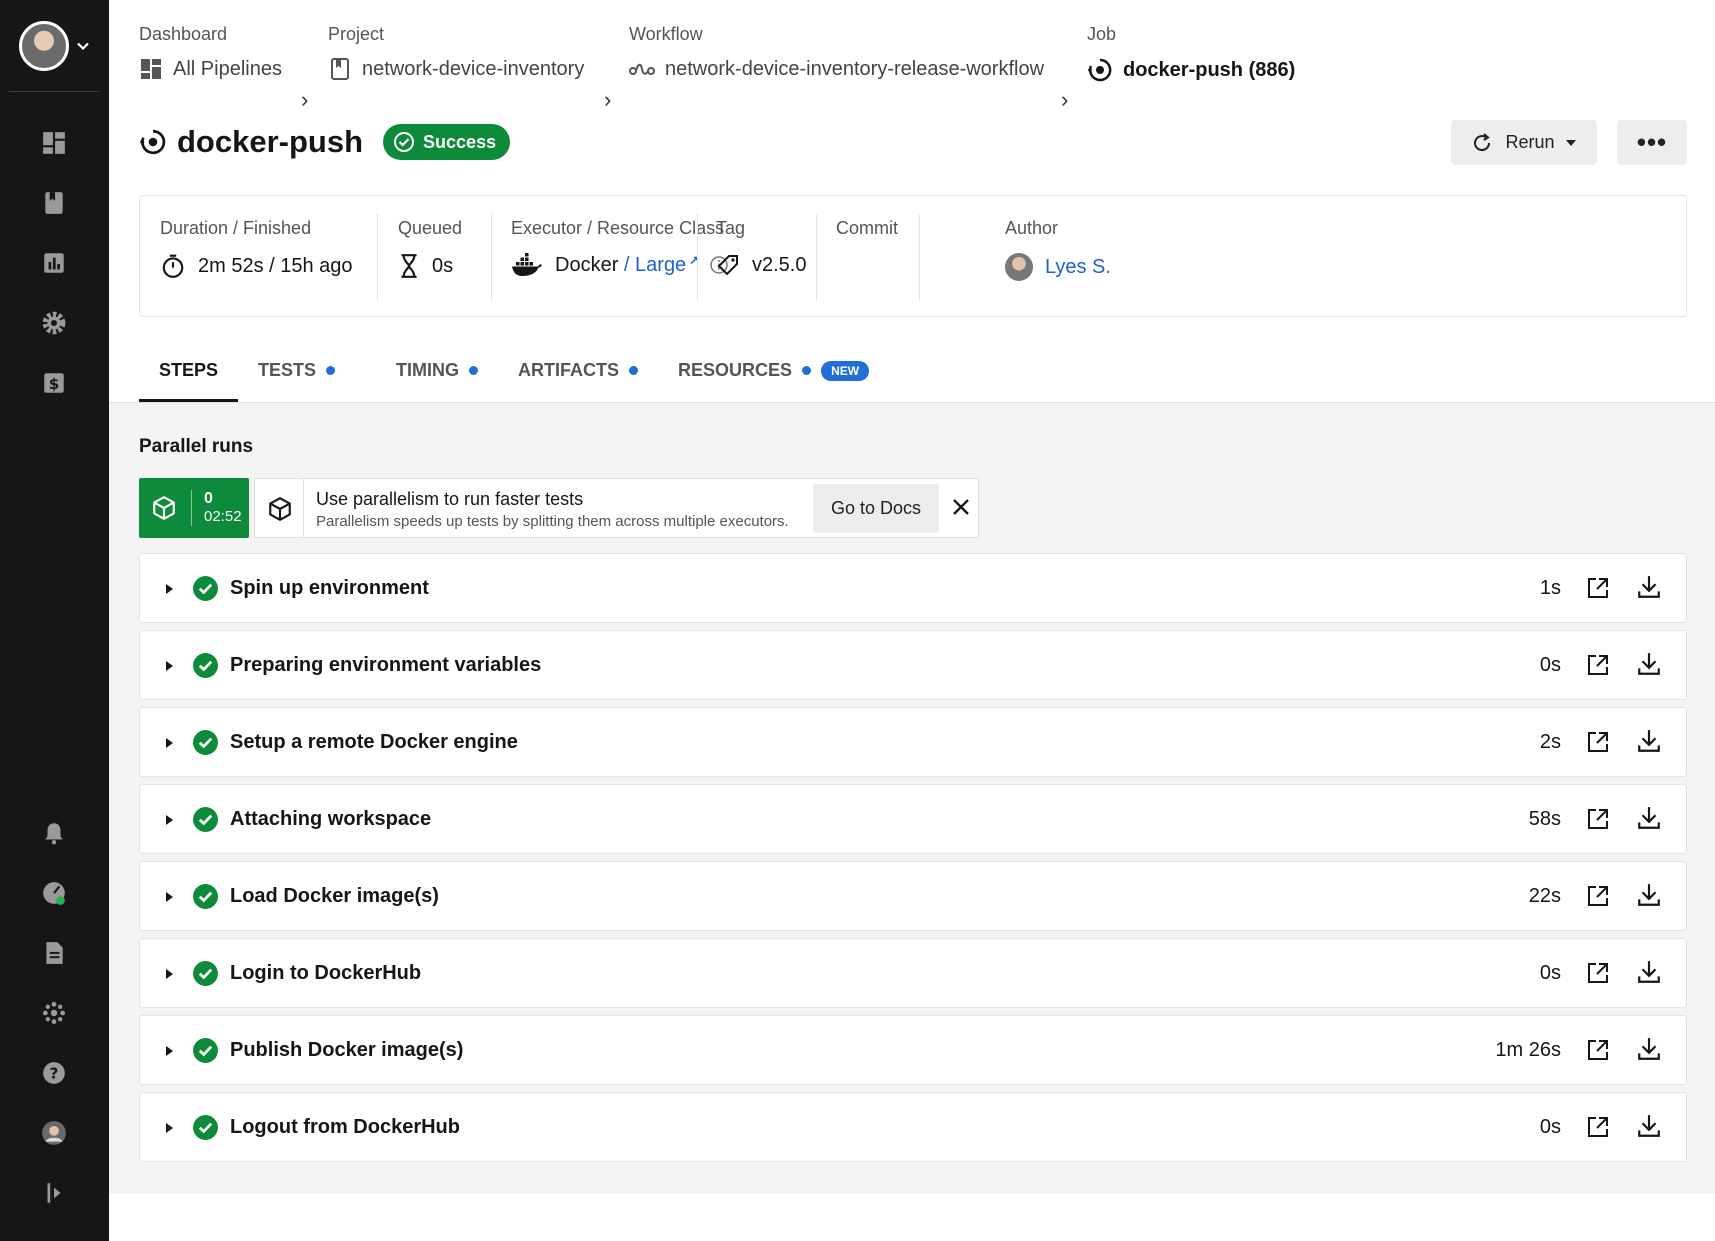 The image size is (1715, 1241). I want to click on pipelines-icon, so click(151, 69).